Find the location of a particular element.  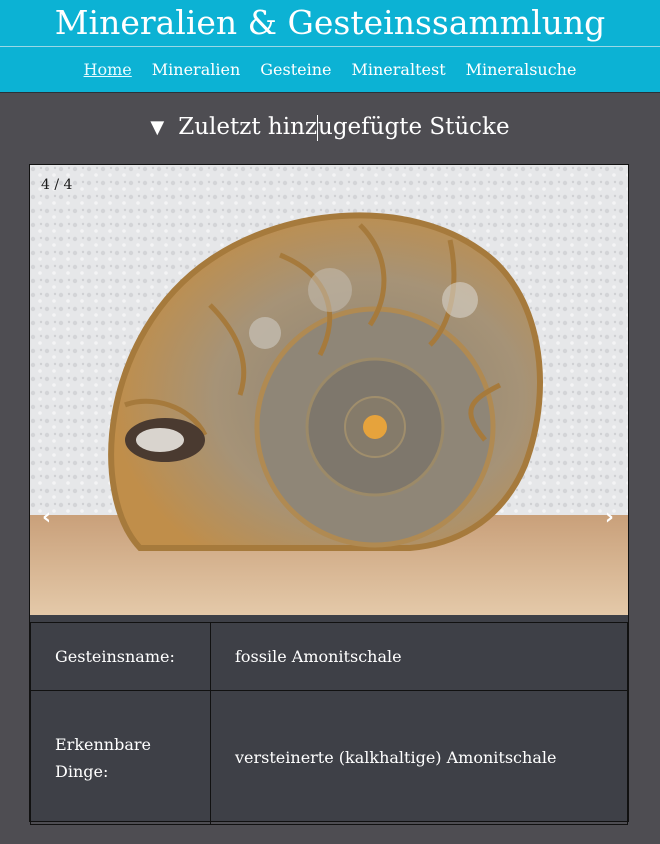

recent-items-toggle: ▼ Zuletzt hinzugefügte Stücke is located at coordinates (330, 127).